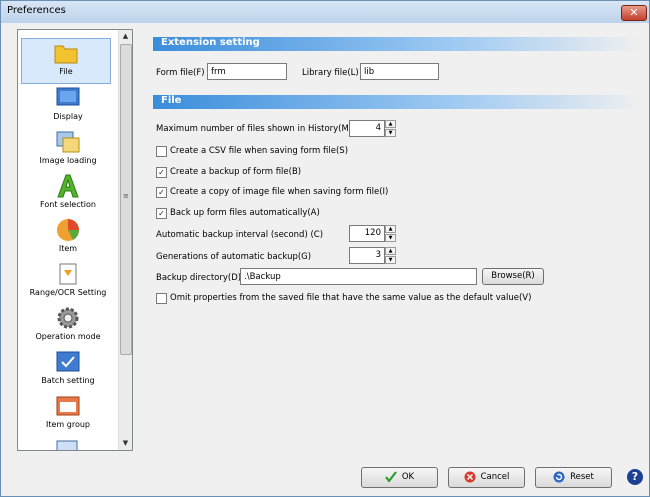 The height and width of the screenshot is (497, 650). What do you see at coordinates (68, 160) in the screenshot?
I see `sidebar-item-label: Image loading` at bounding box center [68, 160].